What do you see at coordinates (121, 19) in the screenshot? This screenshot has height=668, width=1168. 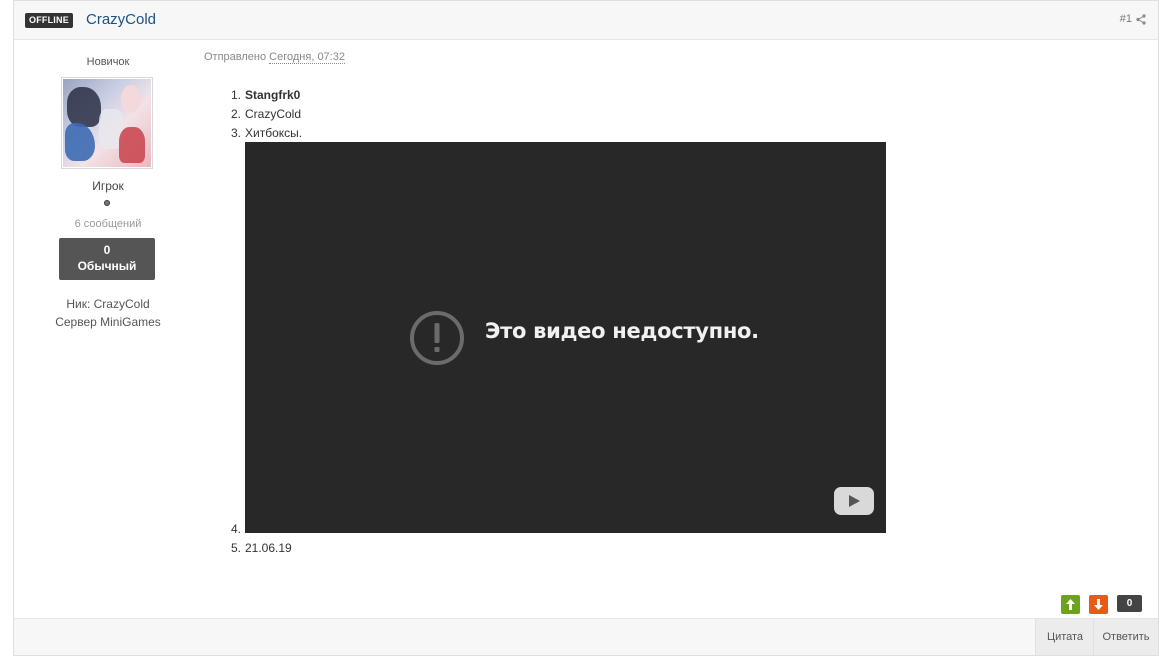 I see `author-name-link: CrazyCold` at bounding box center [121, 19].